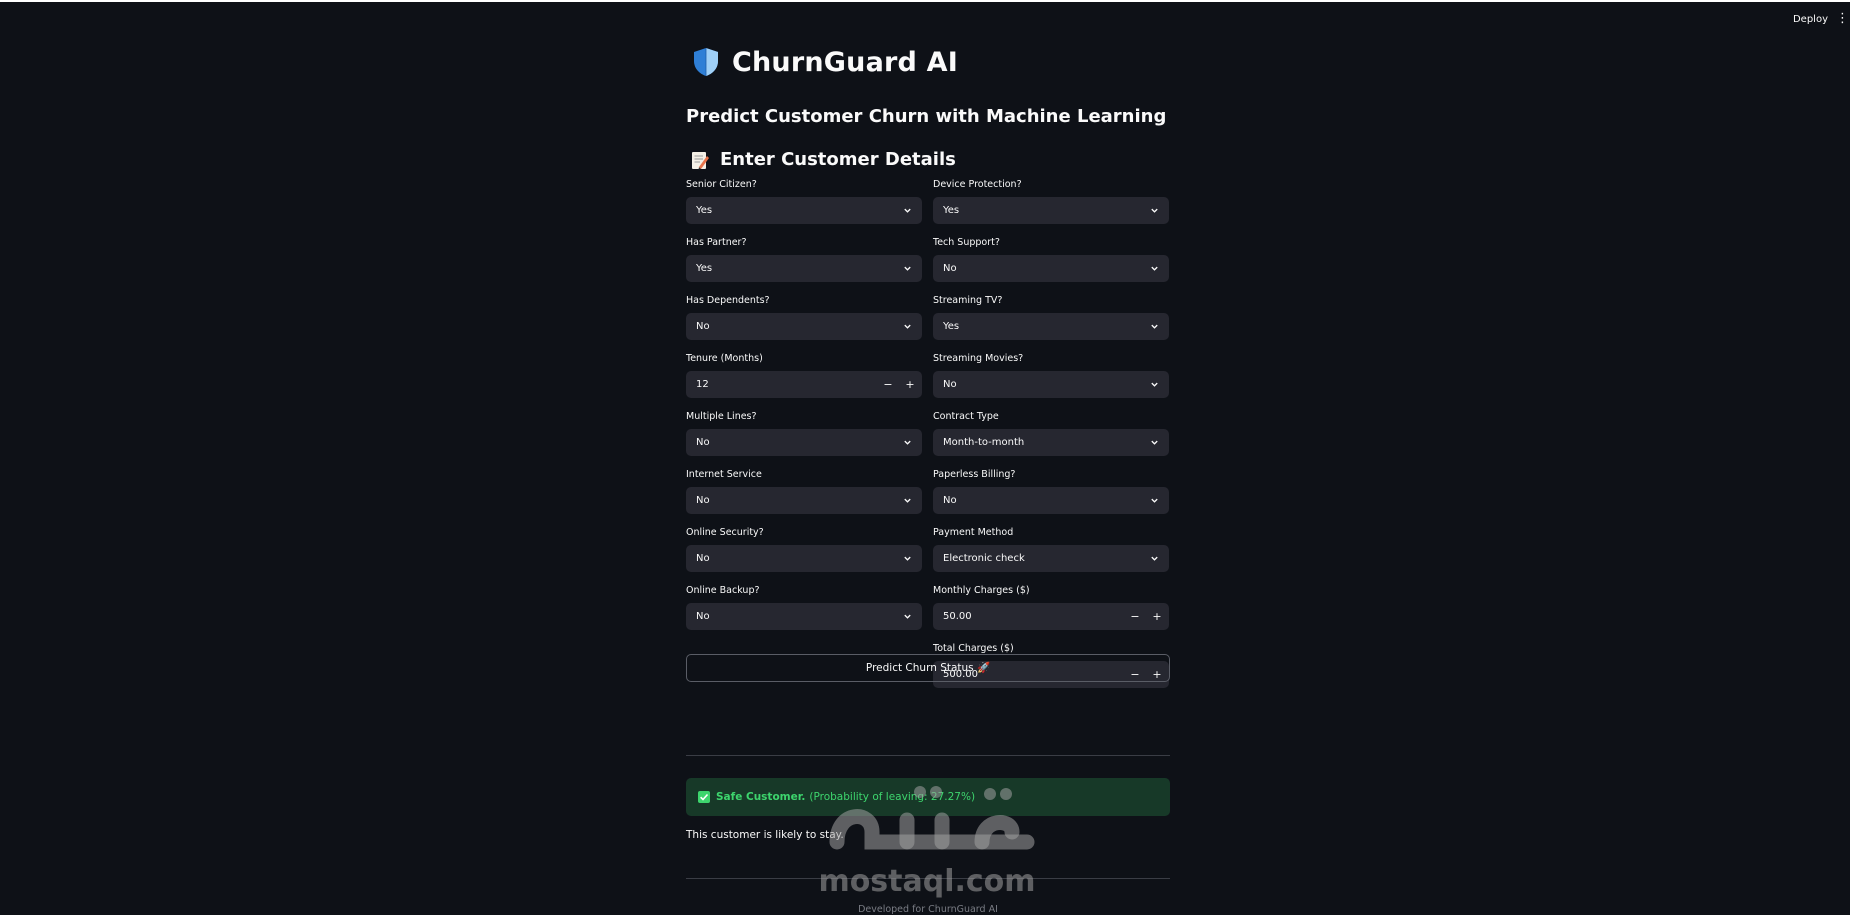 The height and width of the screenshot is (915, 1850). I want to click on field-device-protection: Device Protection? Yes, so click(1051, 207).